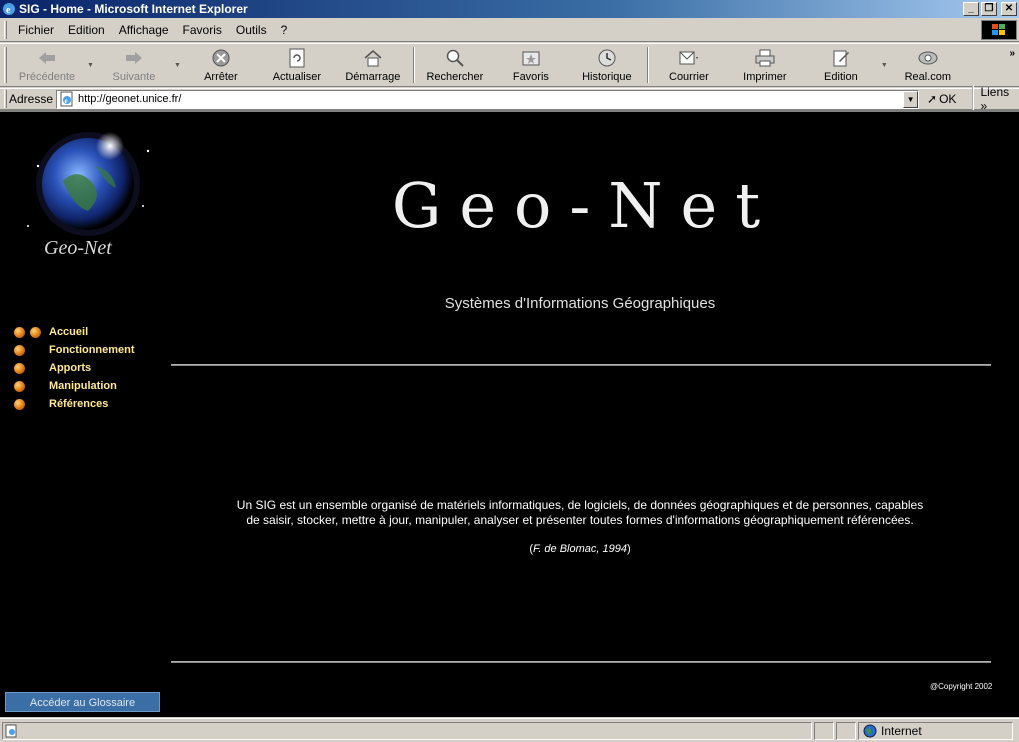 Image resolution: width=1019 pixels, height=742 pixels. What do you see at coordinates (581, 365) in the screenshot?
I see `divider-top` at bounding box center [581, 365].